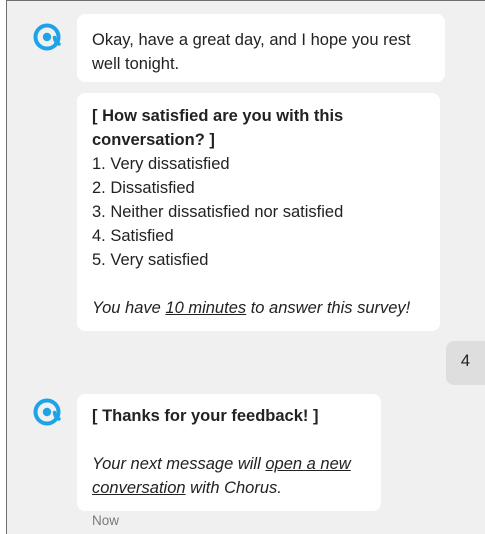  I want to click on survey-option-4: 4. Satisfied, so click(133, 236).